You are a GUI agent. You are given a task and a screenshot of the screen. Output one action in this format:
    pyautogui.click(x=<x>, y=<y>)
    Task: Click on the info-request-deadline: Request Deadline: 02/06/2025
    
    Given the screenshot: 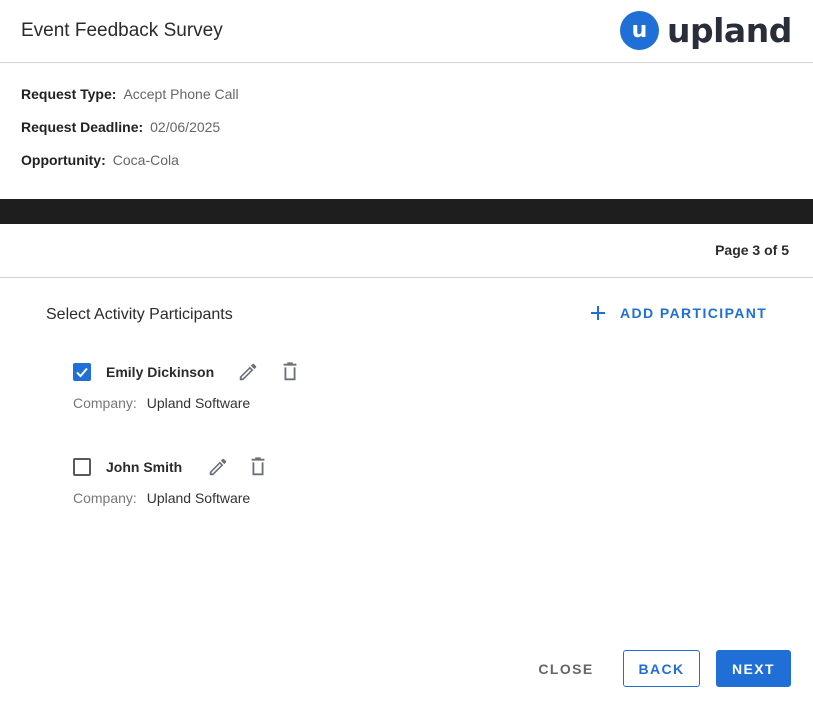 What is the action you would take?
    pyautogui.click(x=130, y=135)
    